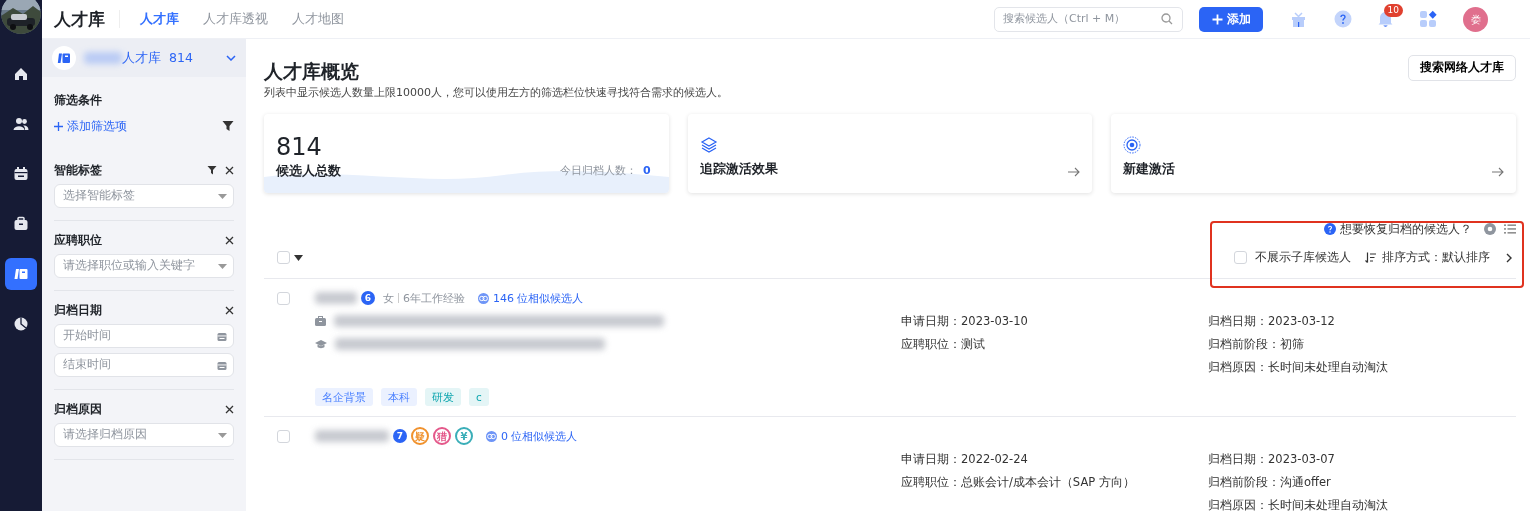 The width and height of the screenshot is (1530, 511). What do you see at coordinates (1475, 19) in the screenshot?
I see `user-avatar: 娄` at bounding box center [1475, 19].